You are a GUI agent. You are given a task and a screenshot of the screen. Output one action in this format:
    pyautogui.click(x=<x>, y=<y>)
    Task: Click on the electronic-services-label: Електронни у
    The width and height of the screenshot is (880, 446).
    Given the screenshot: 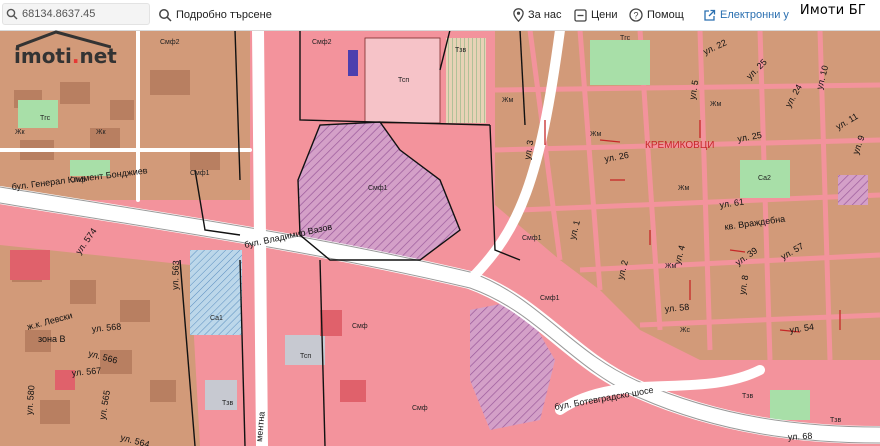 What is the action you would take?
    pyautogui.click(x=754, y=15)
    